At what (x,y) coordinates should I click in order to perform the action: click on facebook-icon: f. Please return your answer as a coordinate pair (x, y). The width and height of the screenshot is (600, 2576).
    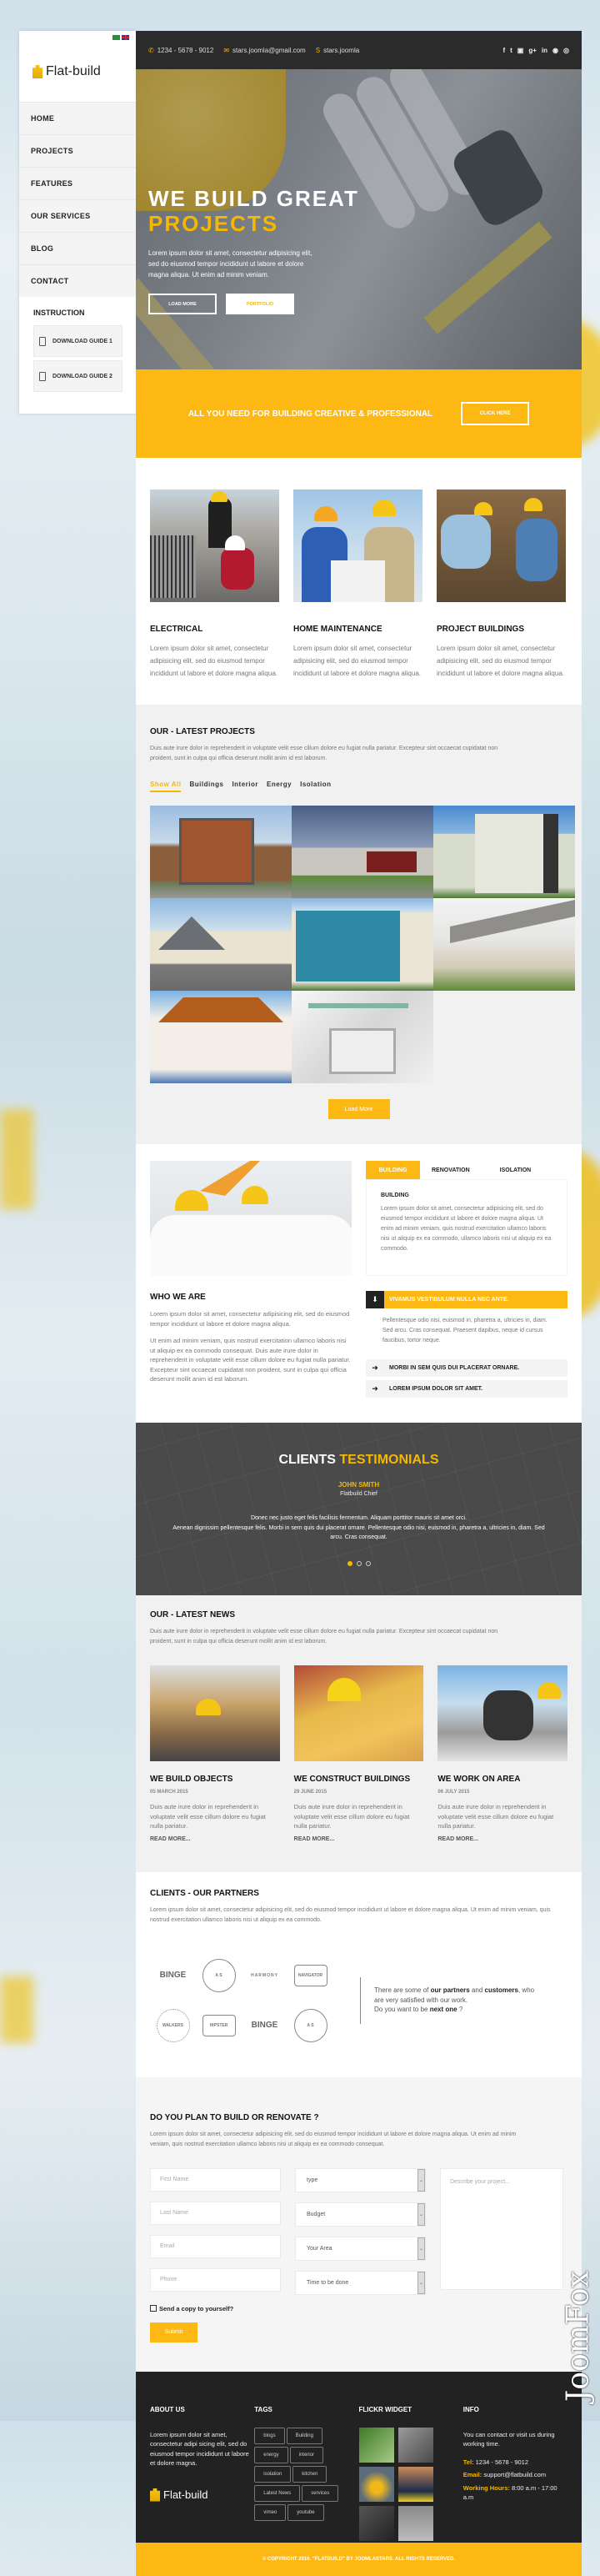
    Looking at the image, I should click on (503, 50).